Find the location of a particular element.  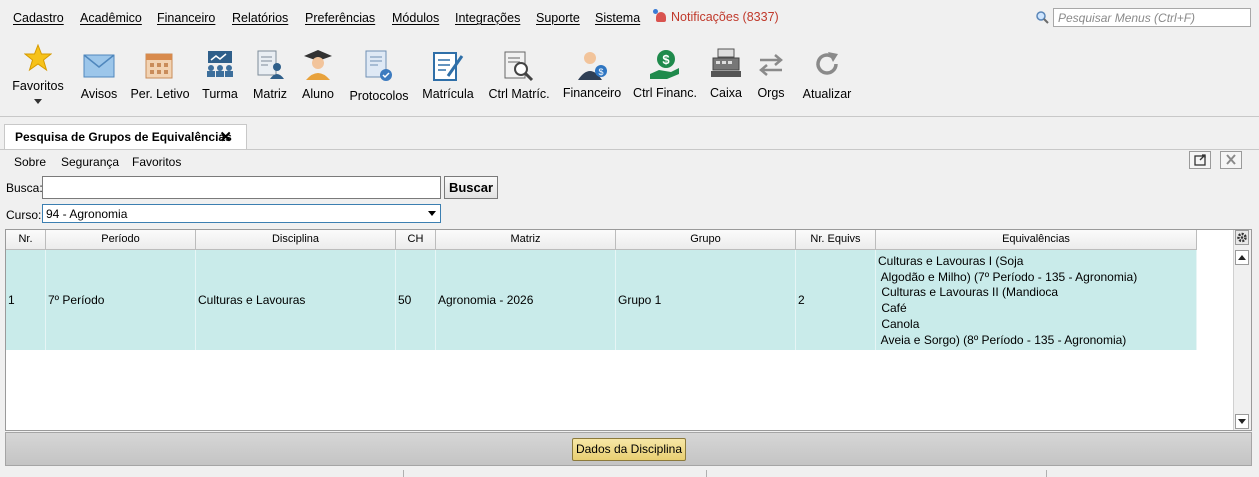

toolbar-per-letivo-button: Per. Letivo is located at coordinates (160, 74).